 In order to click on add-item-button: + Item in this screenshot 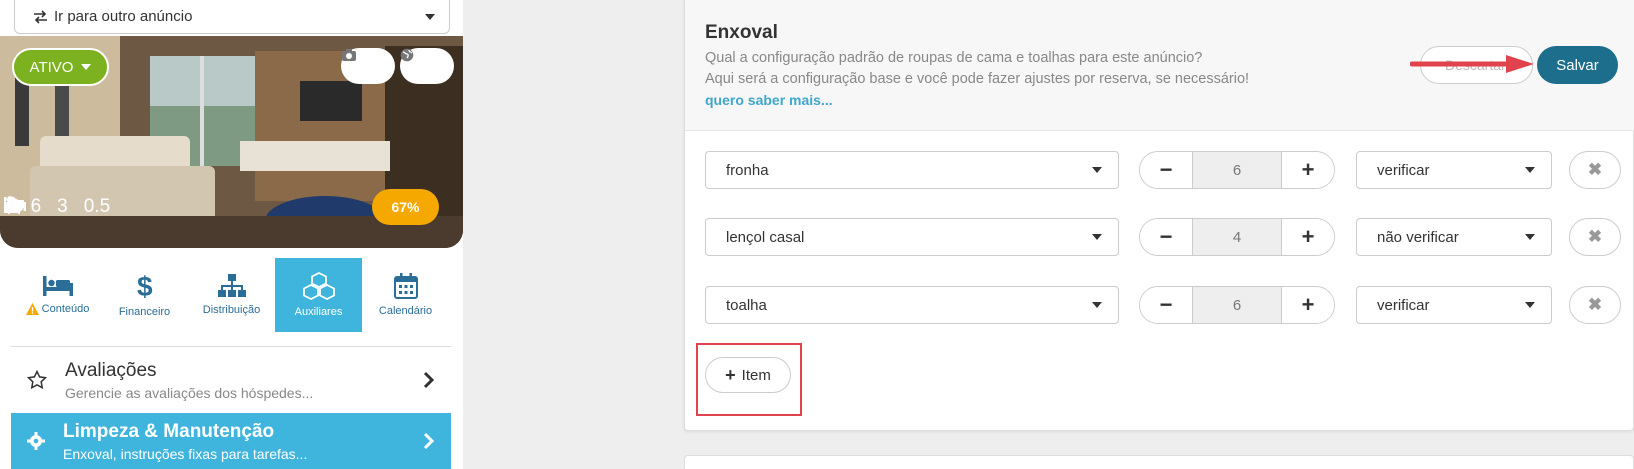, I will do `click(748, 375)`.